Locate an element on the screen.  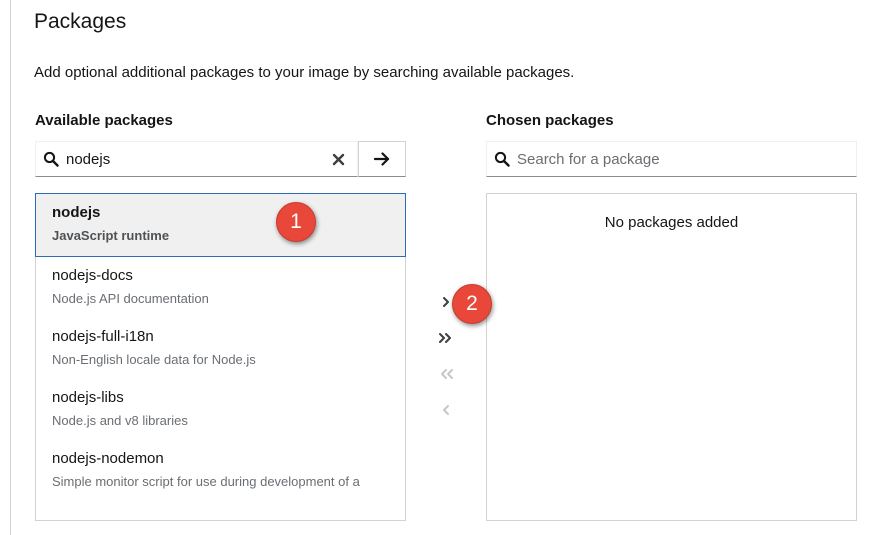
available-packages-label: Available packages is located at coordinates (104, 120).